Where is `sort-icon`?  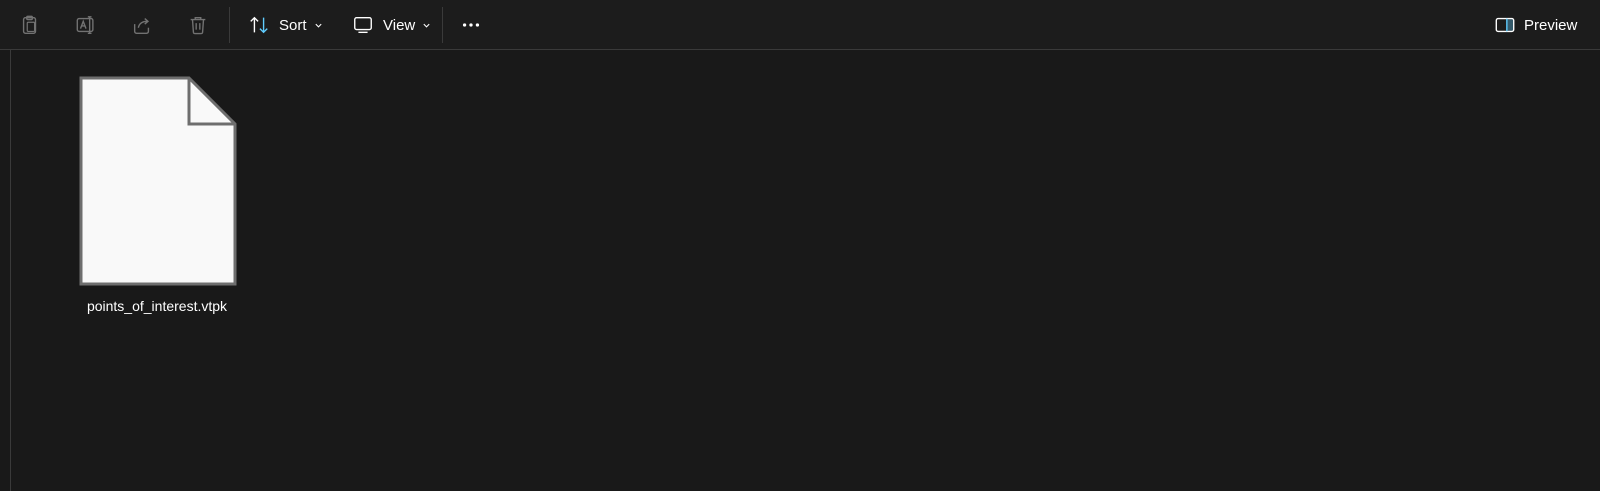
sort-icon is located at coordinates (259, 25).